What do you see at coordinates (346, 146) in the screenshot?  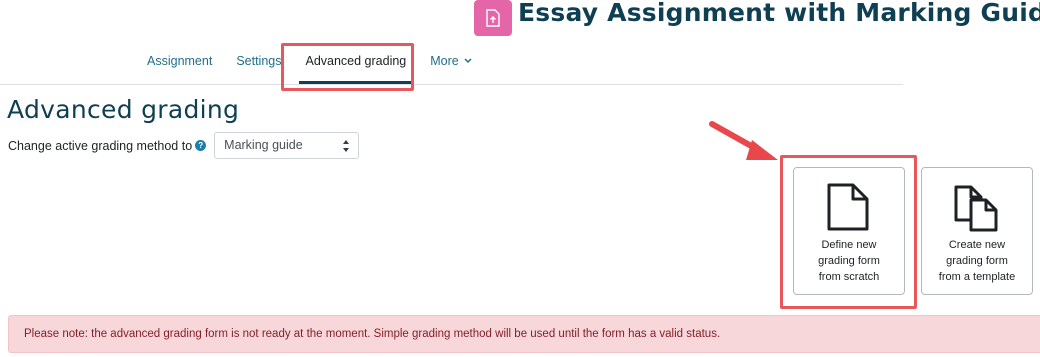 I see `select-arrows-icon` at bounding box center [346, 146].